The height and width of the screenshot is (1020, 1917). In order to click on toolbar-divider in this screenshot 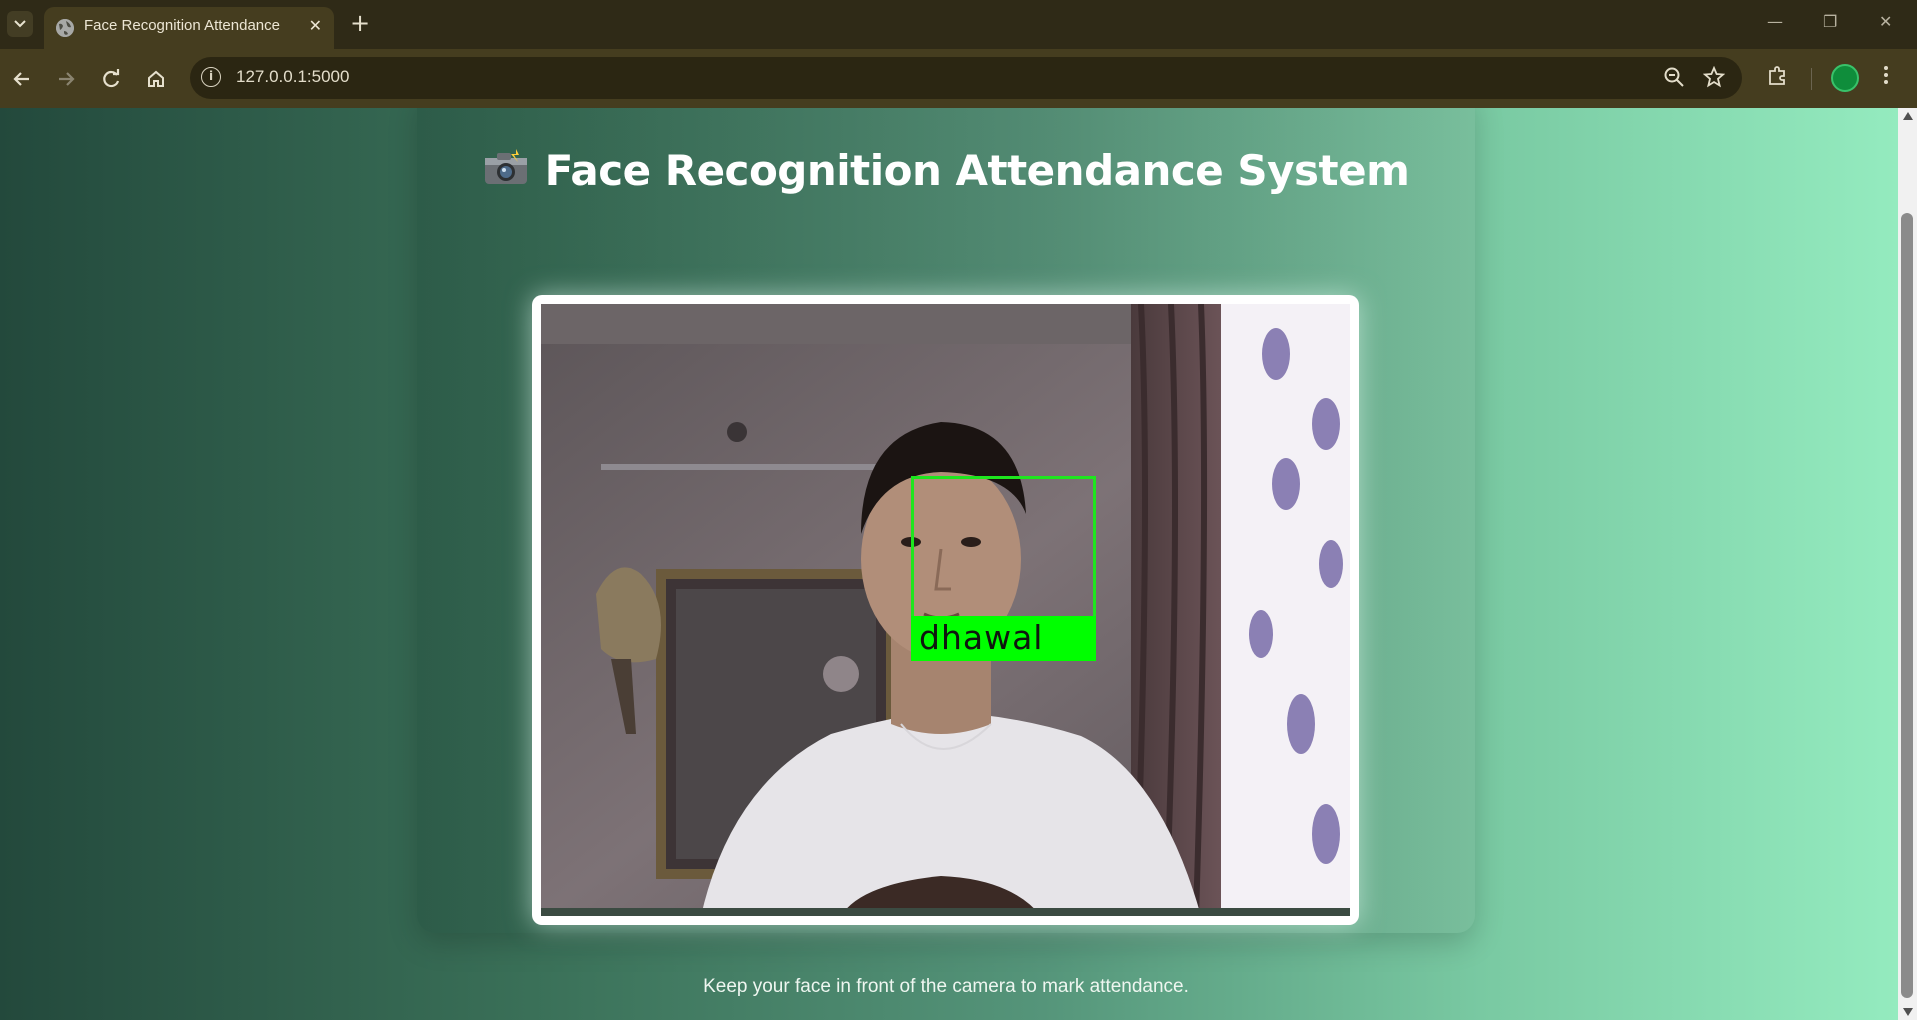, I will do `click(1811, 79)`.